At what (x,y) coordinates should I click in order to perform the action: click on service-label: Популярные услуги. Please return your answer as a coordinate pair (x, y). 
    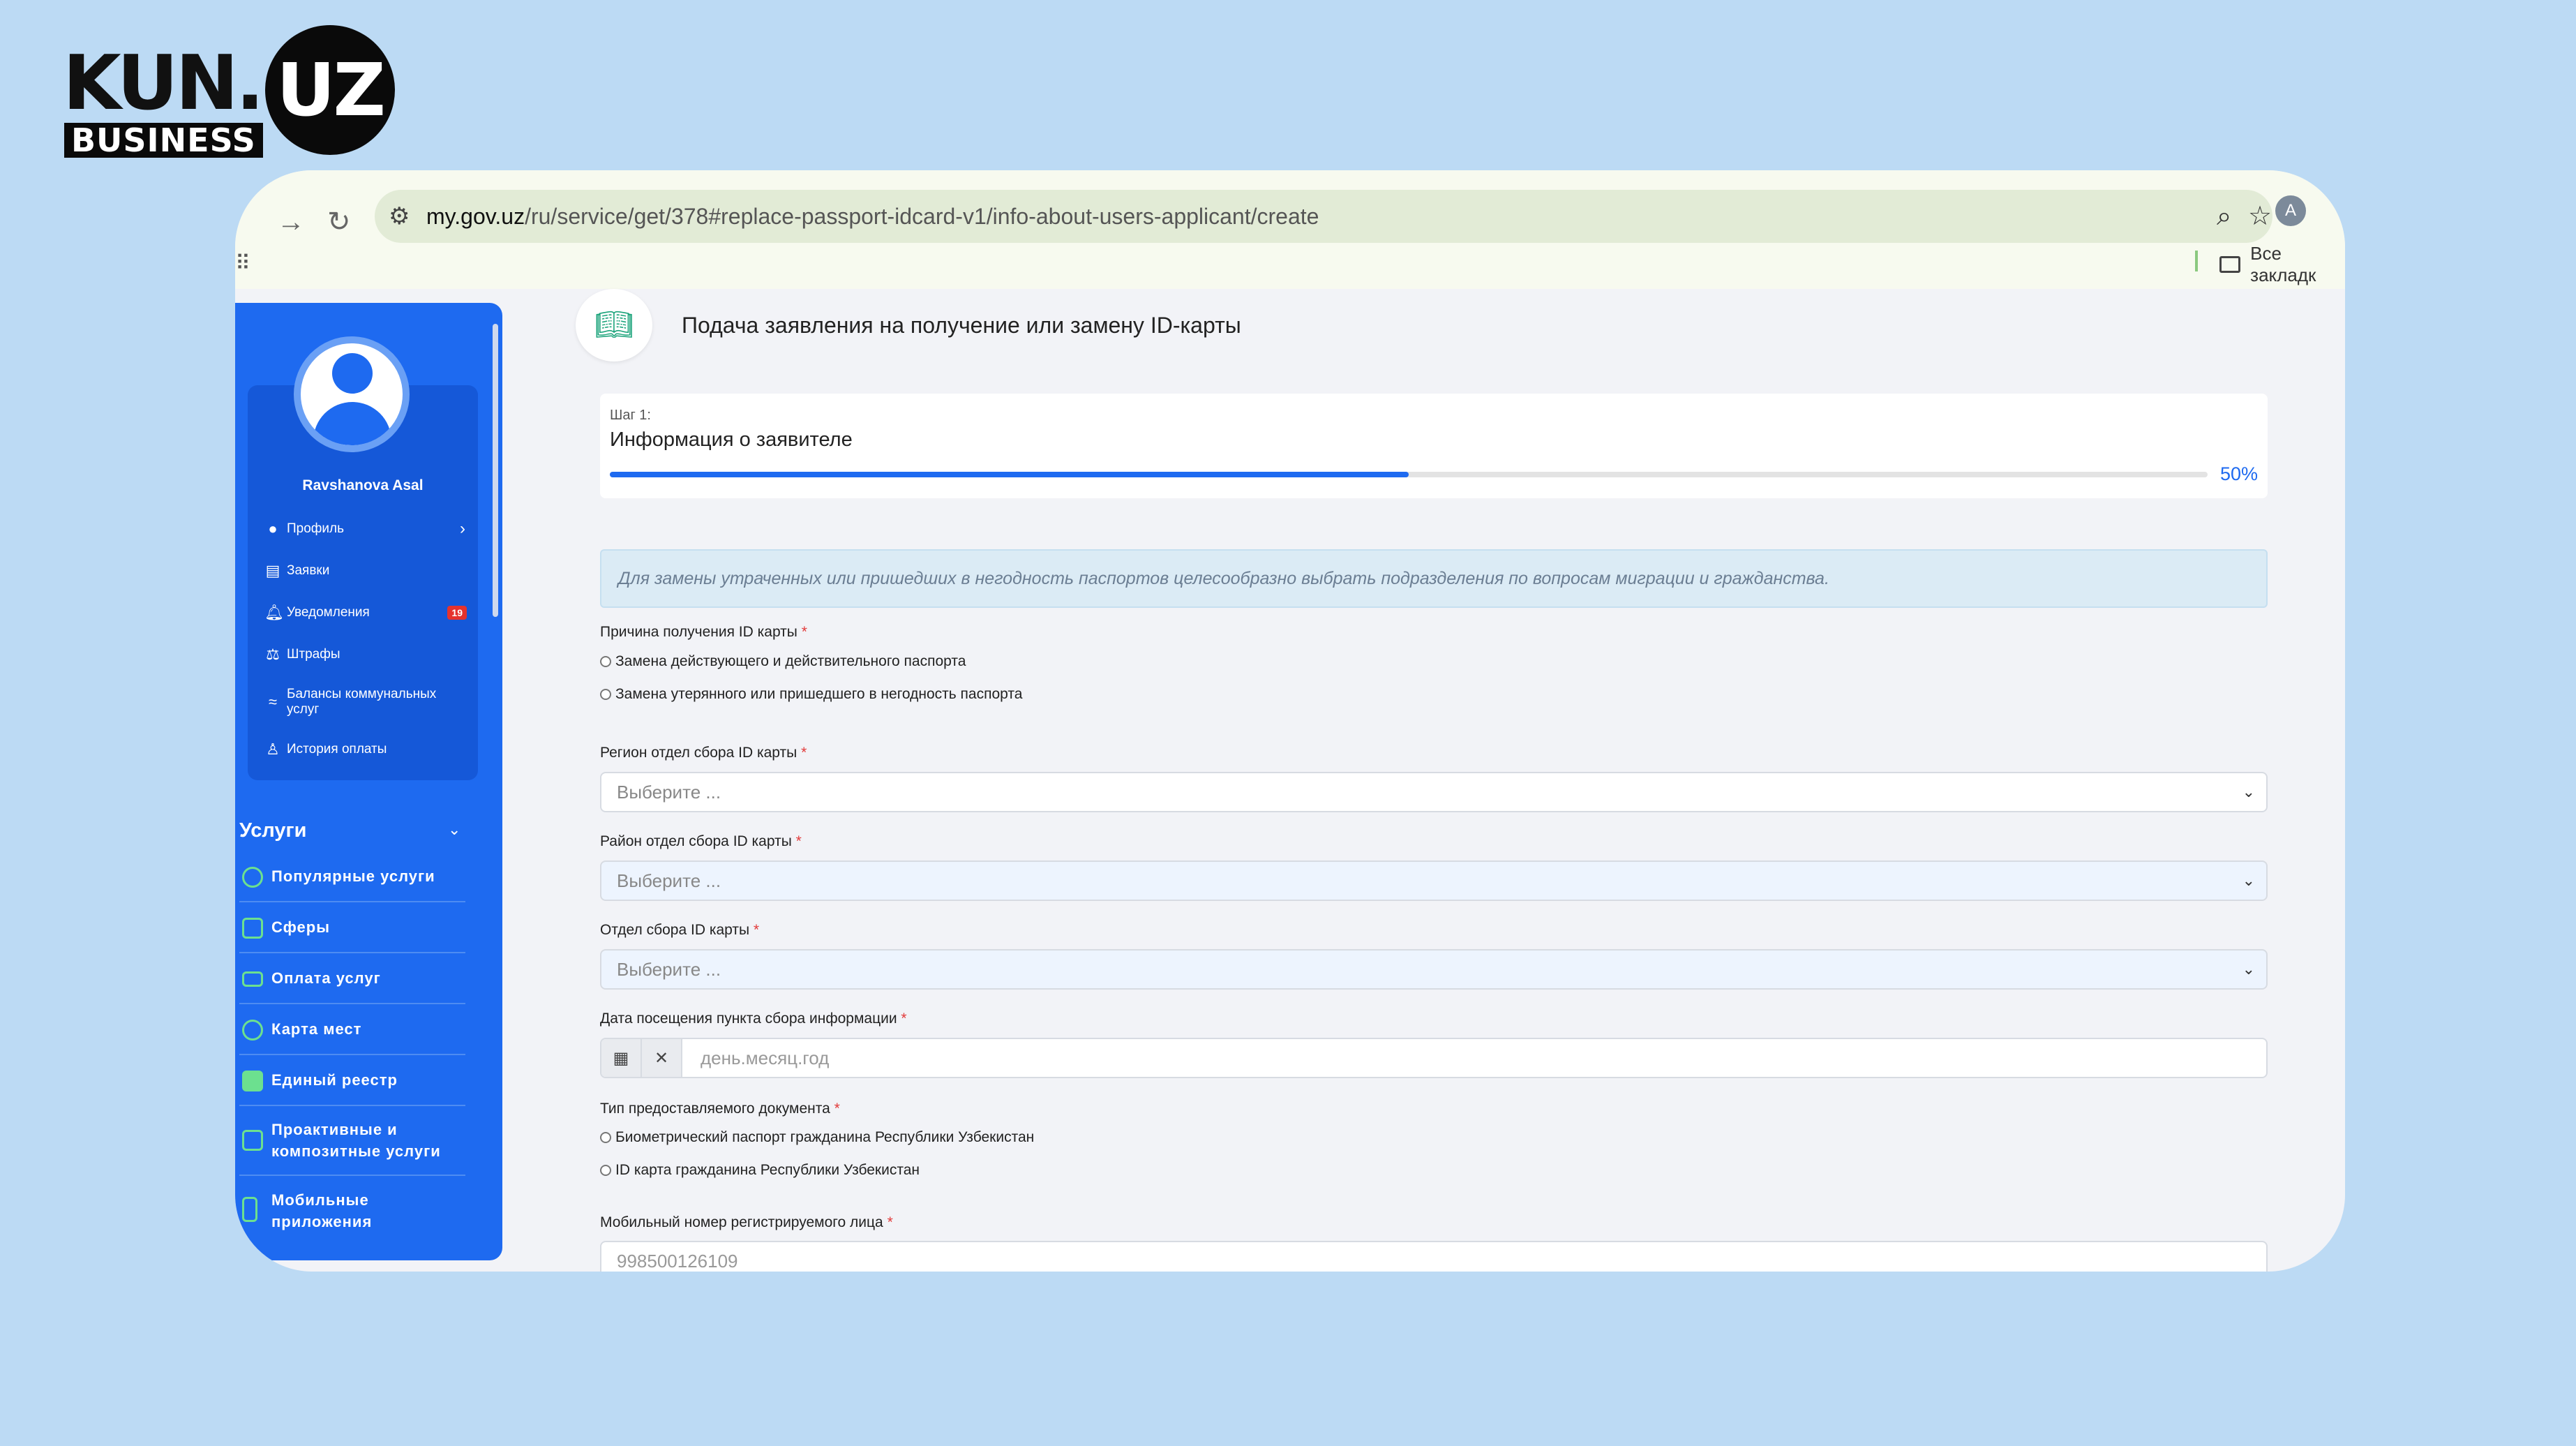
    Looking at the image, I should click on (353, 876).